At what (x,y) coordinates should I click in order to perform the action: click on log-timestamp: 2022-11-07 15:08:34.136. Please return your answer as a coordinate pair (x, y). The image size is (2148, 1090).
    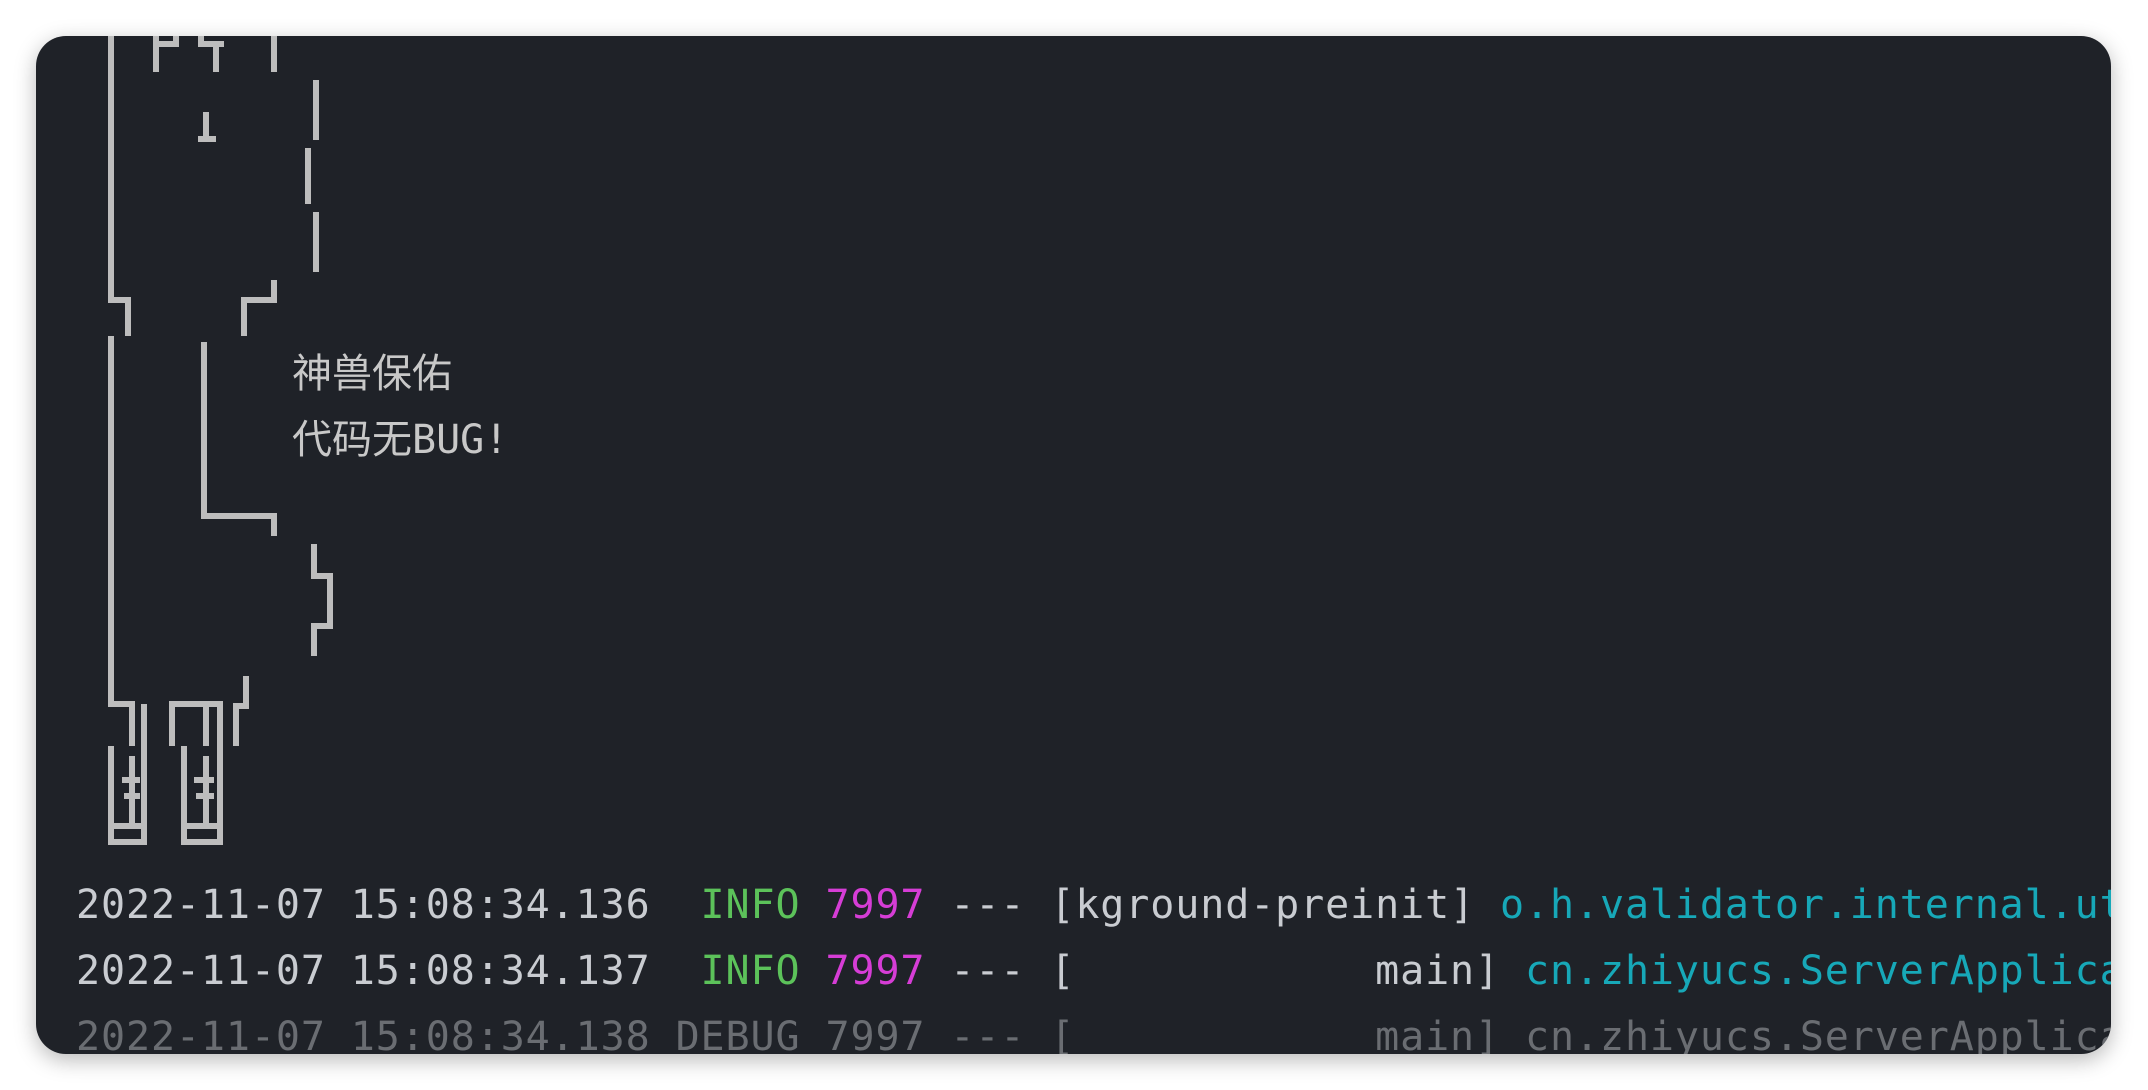
    Looking at the image, I should click on (363, 905).